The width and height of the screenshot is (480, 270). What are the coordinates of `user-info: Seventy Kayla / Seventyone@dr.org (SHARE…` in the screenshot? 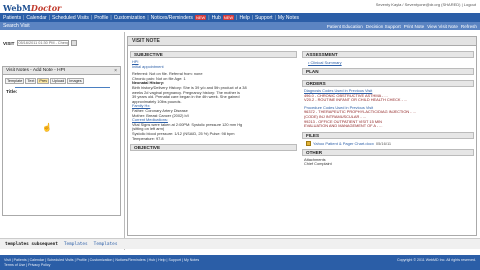 It's located at (426, 4).